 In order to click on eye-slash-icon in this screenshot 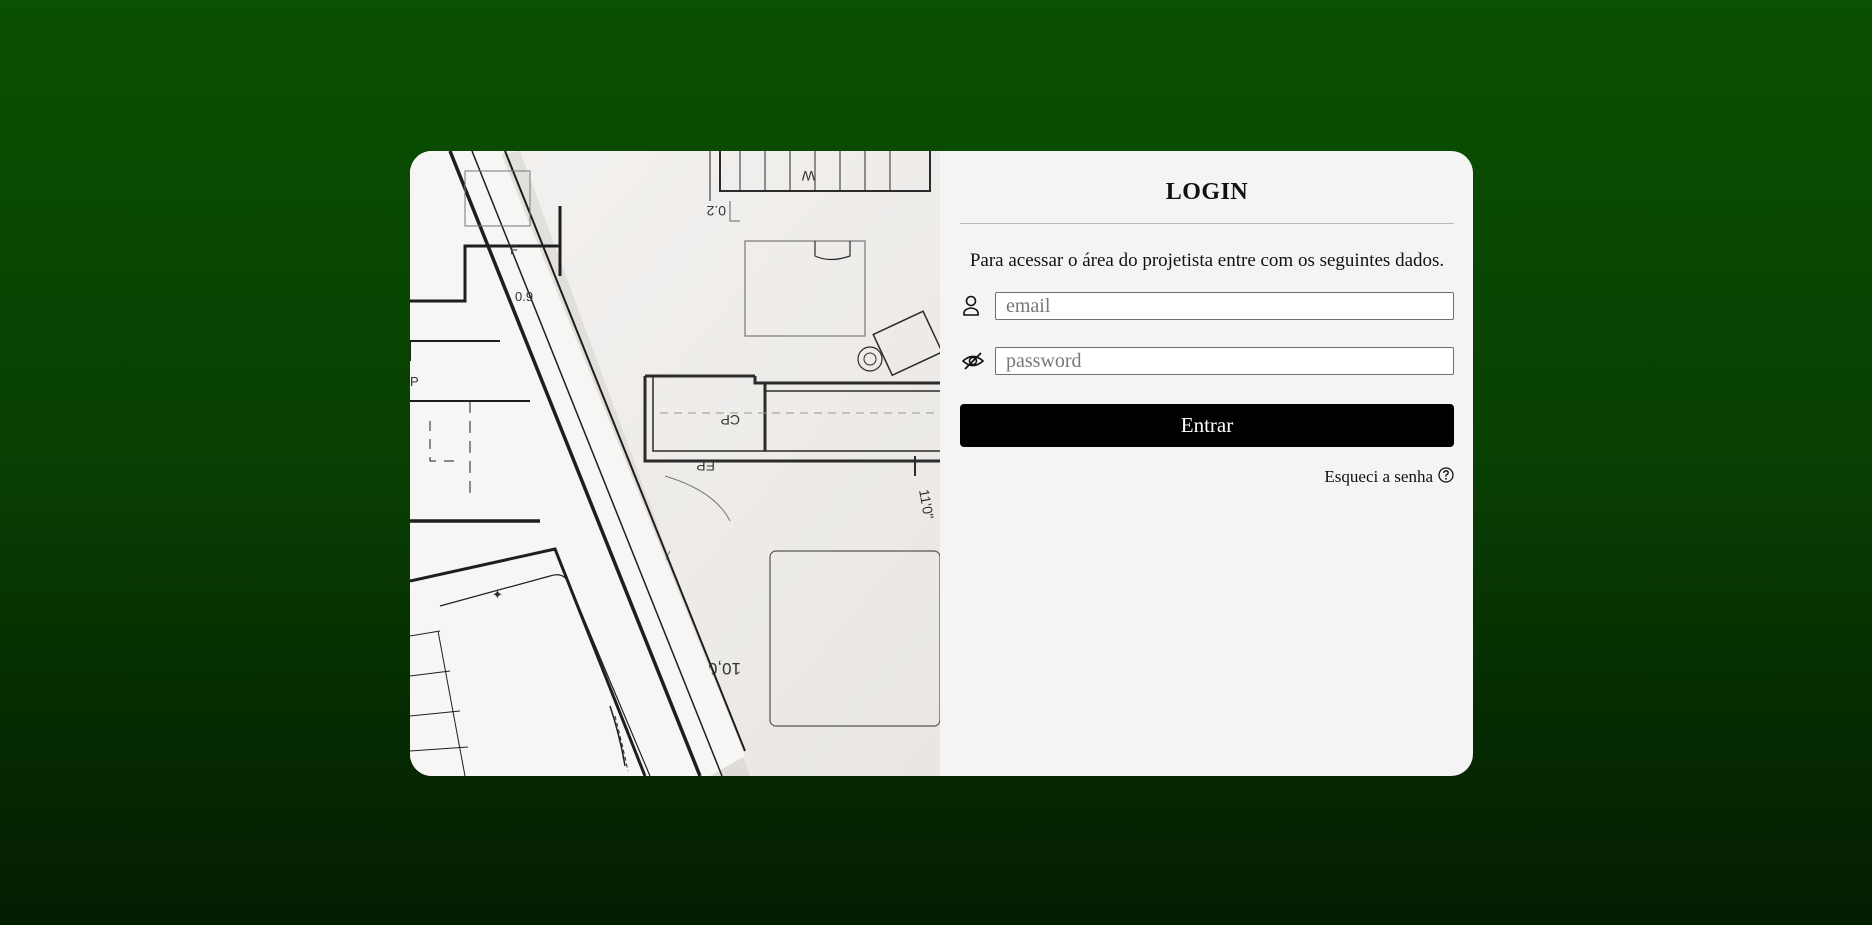, I will do `click(977, 361)`.